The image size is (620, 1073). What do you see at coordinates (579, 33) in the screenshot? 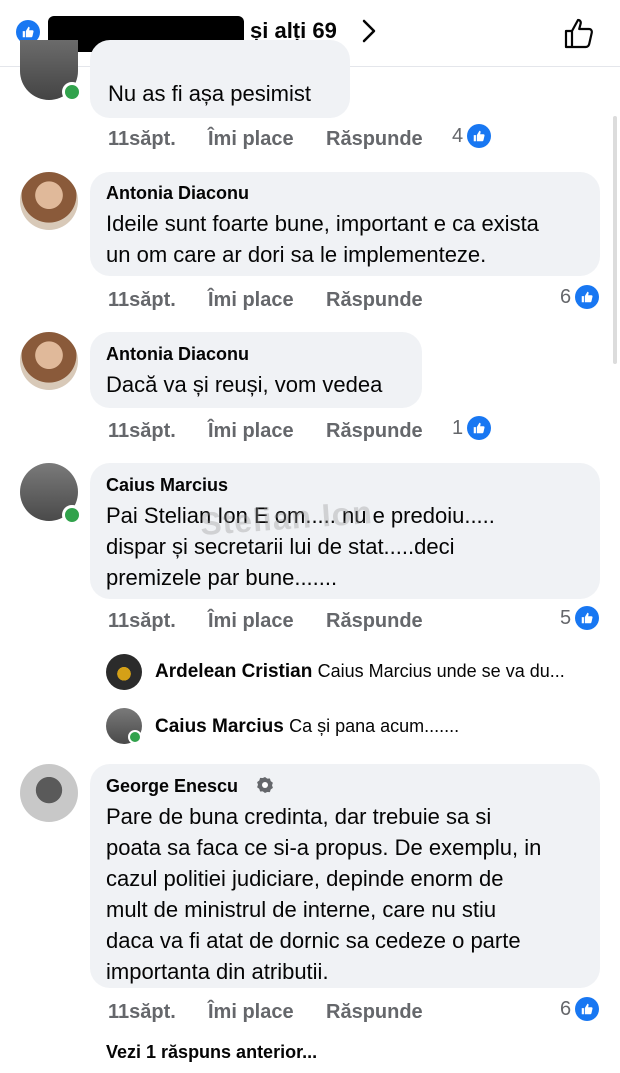
I see `like-outline-icon` at bounding box center [579, 33].